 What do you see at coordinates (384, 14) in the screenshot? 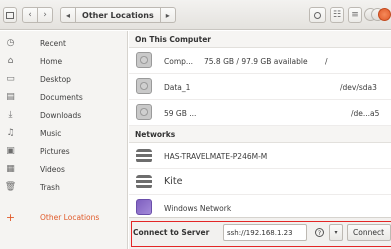
I see `close-button` at bounding box center [384, 14].